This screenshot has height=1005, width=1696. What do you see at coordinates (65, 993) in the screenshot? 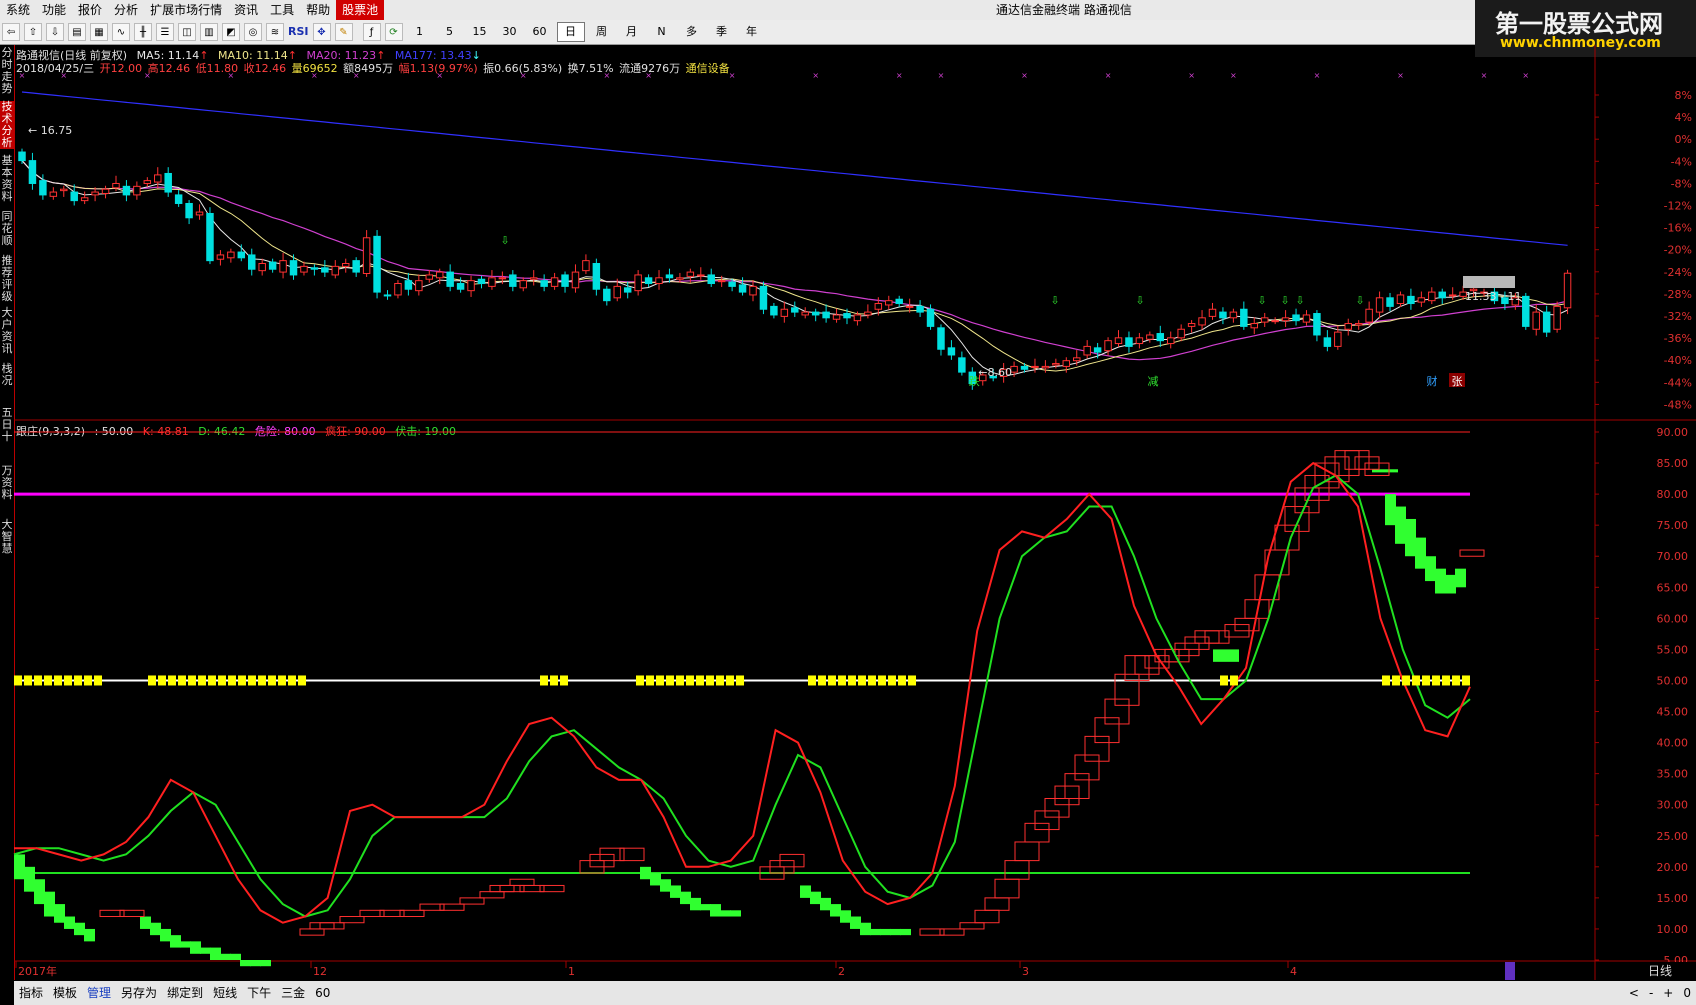
I see `bottom-tab-template: 模板` at bounding box center [65, 993].